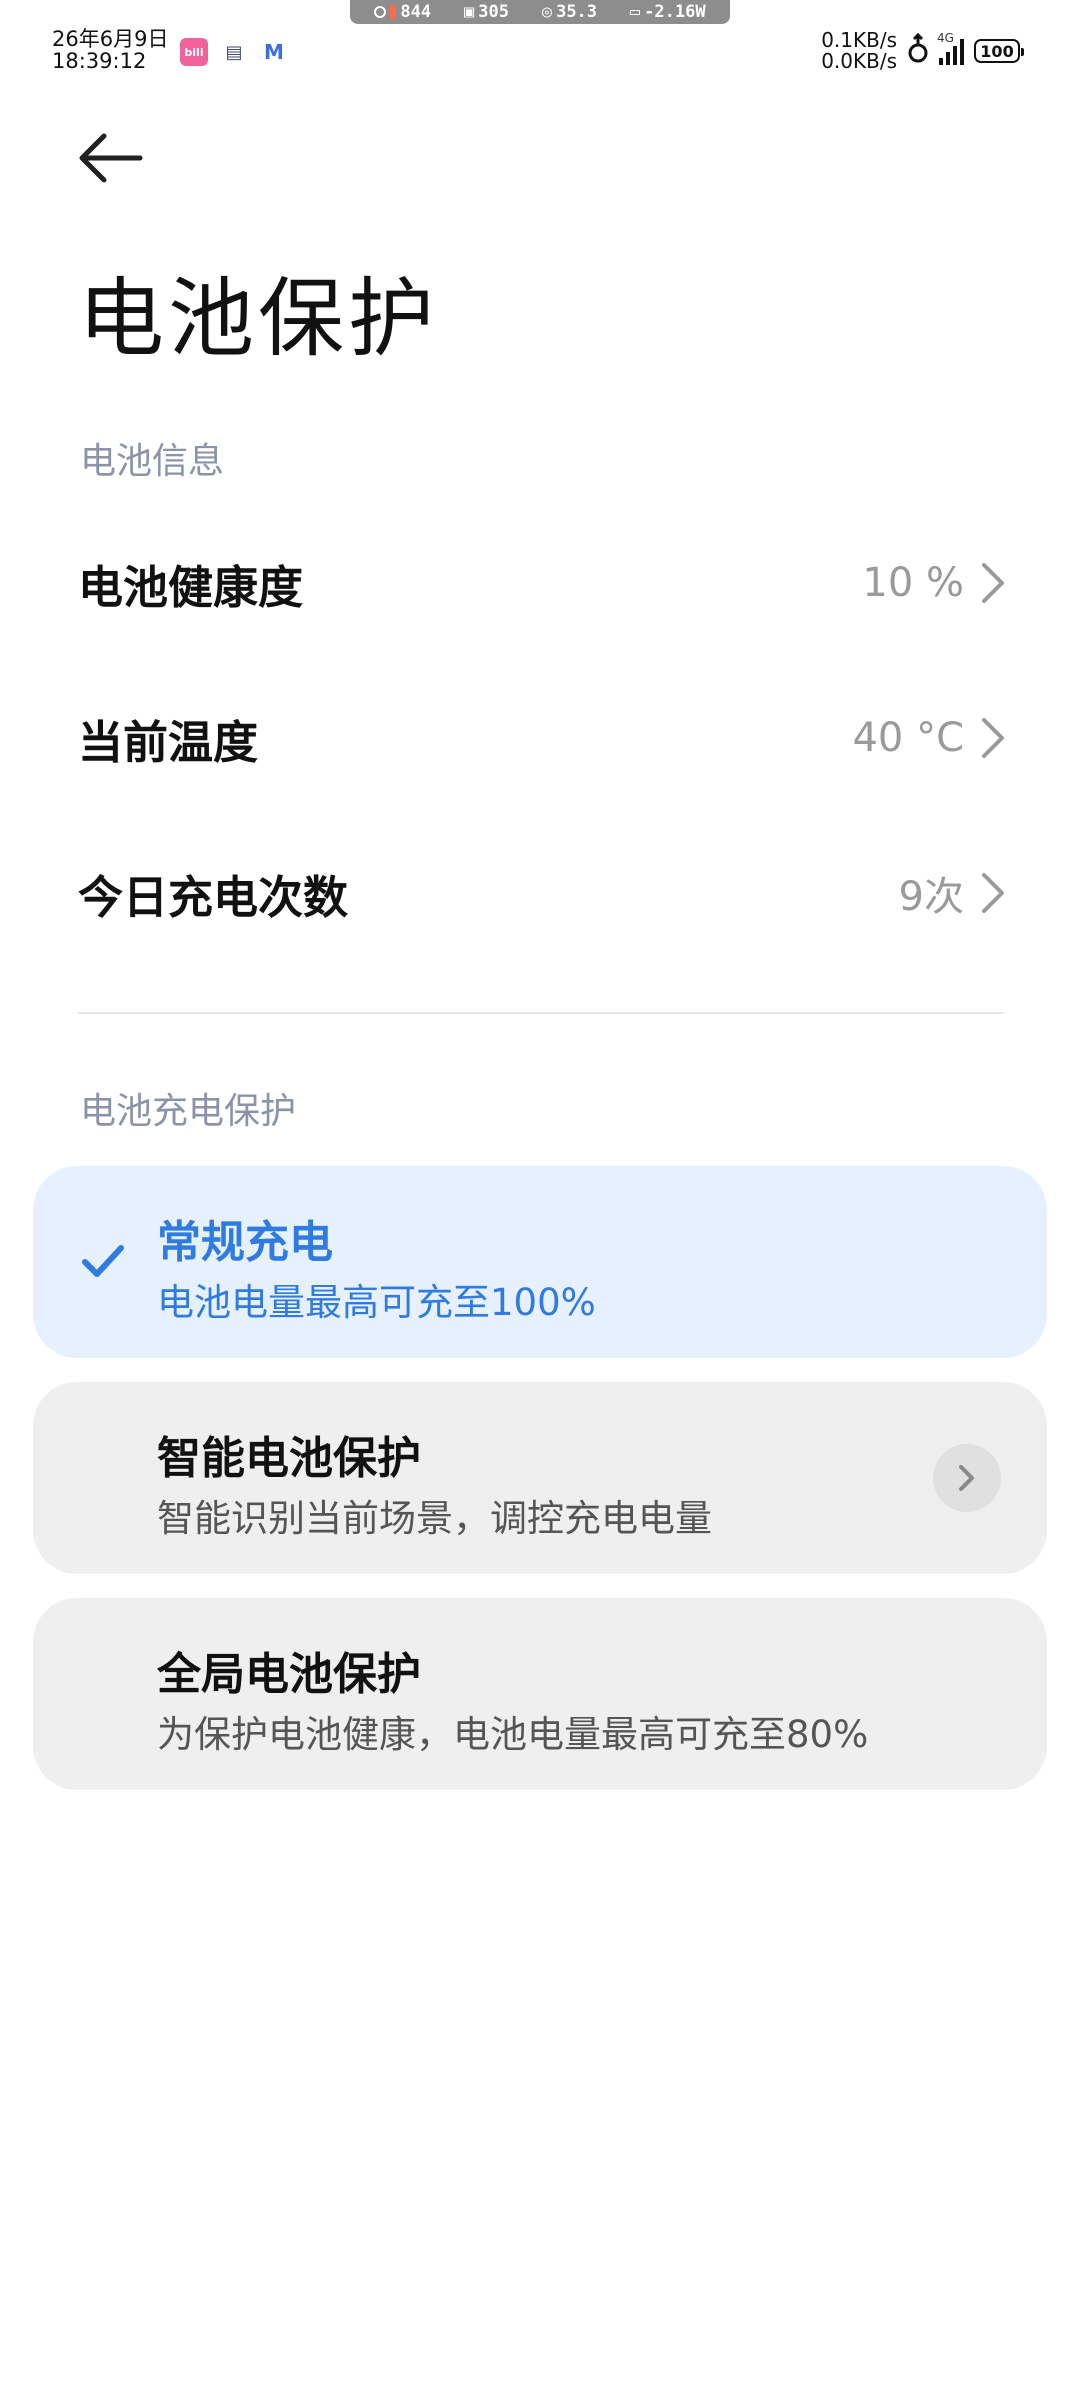 The width and height of the screenshot is (1080, 2400). Describe the element at coordinates (258, 319) in the screenshot. I see `page-title: 电池保护` at that location.